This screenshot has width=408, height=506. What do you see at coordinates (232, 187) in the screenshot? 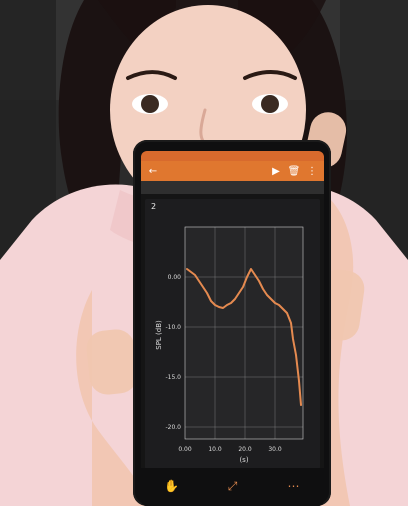
I see `tabs` at bounding box center [232, 187].